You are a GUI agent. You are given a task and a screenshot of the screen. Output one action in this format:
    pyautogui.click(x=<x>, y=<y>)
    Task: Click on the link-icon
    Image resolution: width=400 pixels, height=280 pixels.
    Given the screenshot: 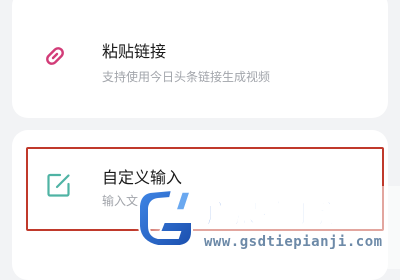 What is the action you would take?
    pyautogui.click(x=55, y=58)
    